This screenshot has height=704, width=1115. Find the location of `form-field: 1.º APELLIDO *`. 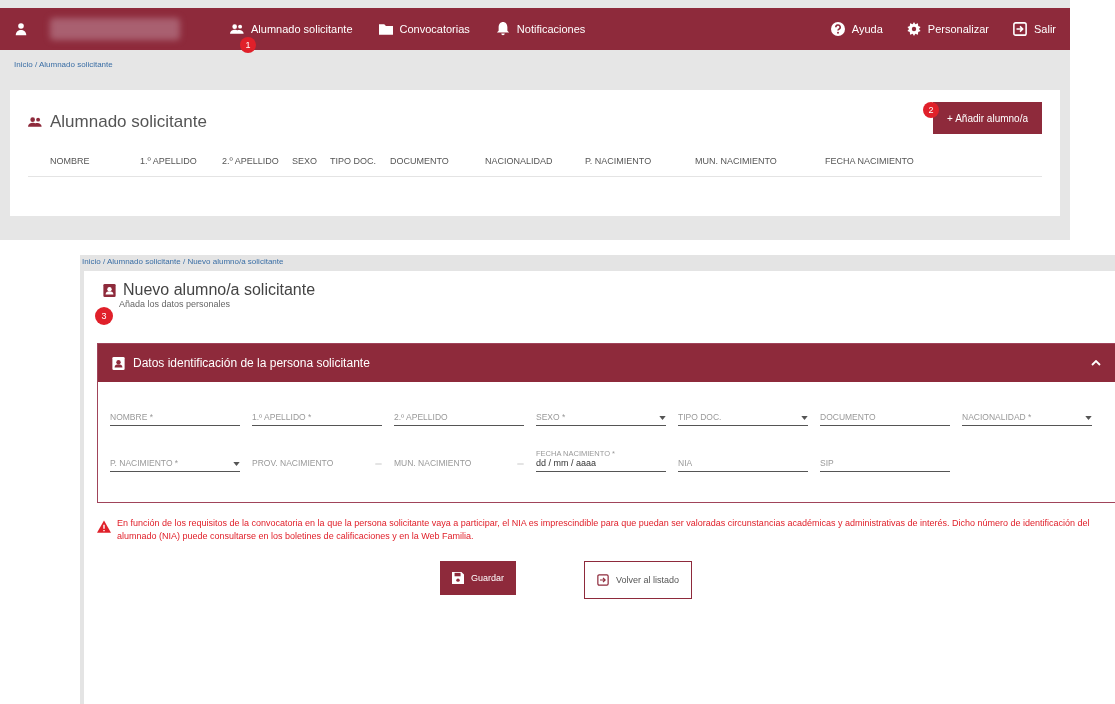

form-field: 1.º APELLIDO * is located at coordinates (317, 415).